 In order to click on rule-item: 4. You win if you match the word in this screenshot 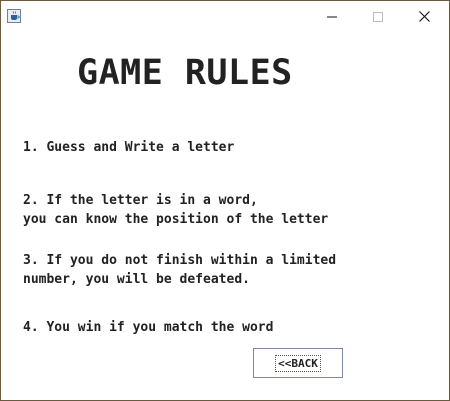, I will do `click(148, 327)`.